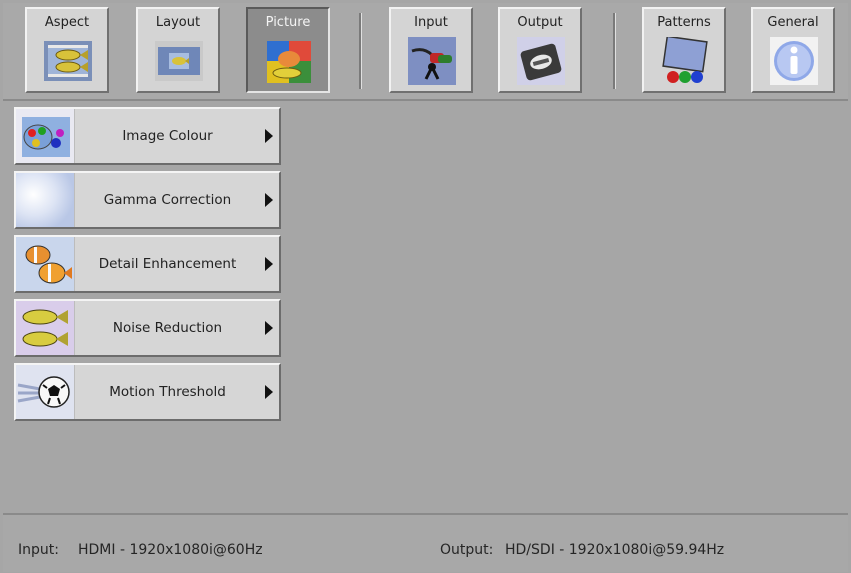  What do you see at coordinates (45, 200) in the screenshot?
I see `gamma-correction-icon` at bounding box center [45, 200].